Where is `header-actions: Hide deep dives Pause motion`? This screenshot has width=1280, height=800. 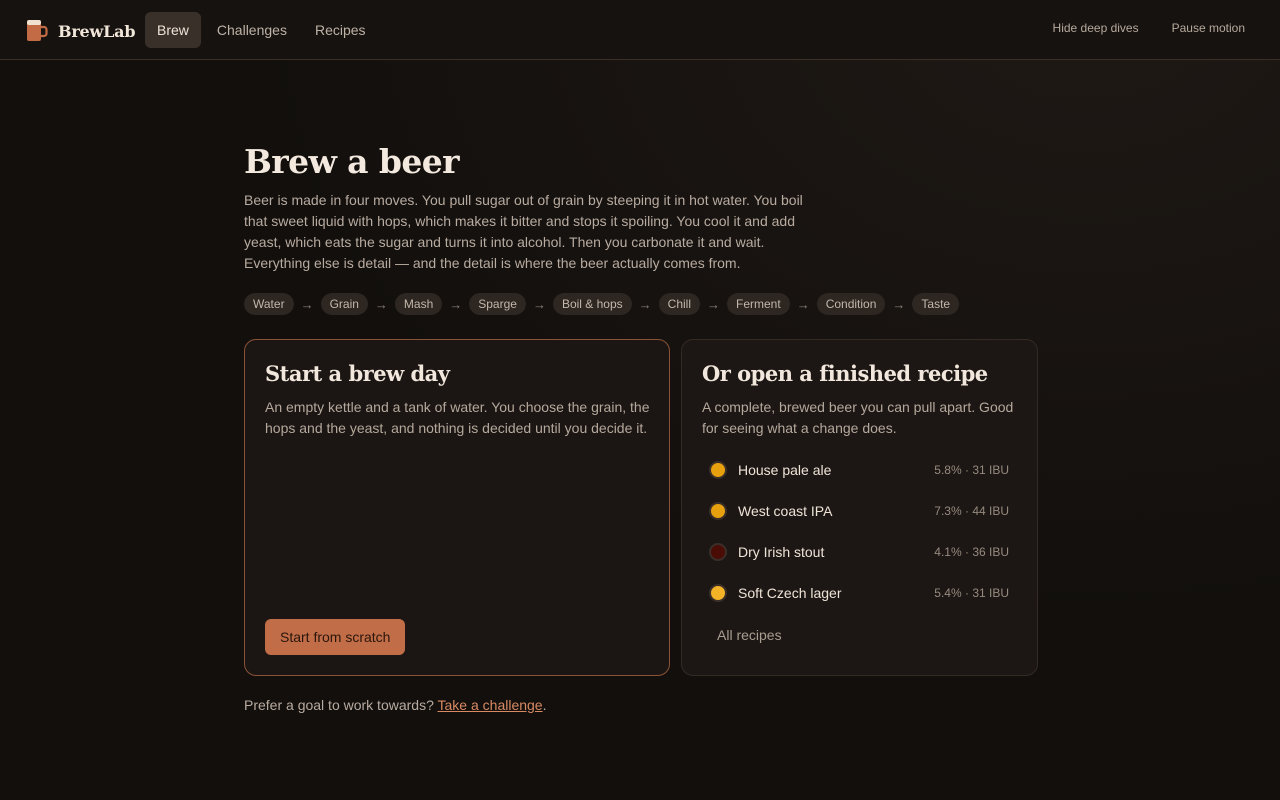 header-actions: Hide deep dives Pause motion is located at coordinates (1149, 28).